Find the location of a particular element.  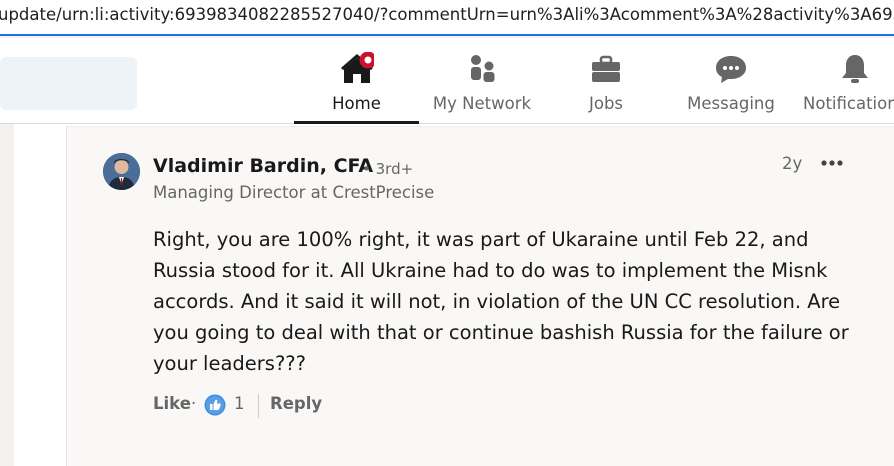

ellipsis-icon is located at coordinates (832, 163).